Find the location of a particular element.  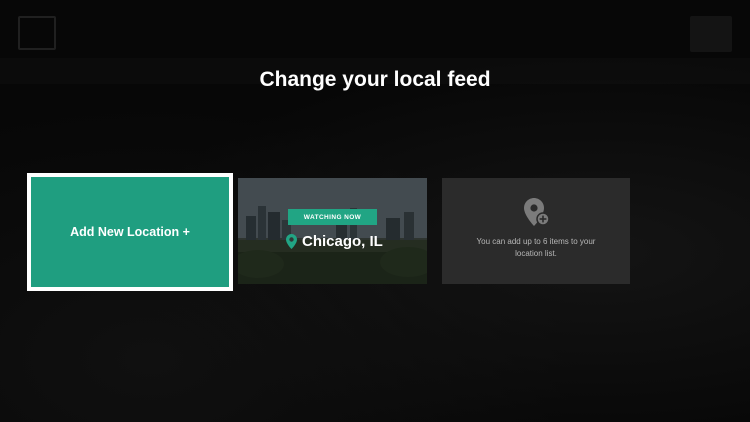

current-city-row: Chicago, IL is located at coordinates (334, 241).